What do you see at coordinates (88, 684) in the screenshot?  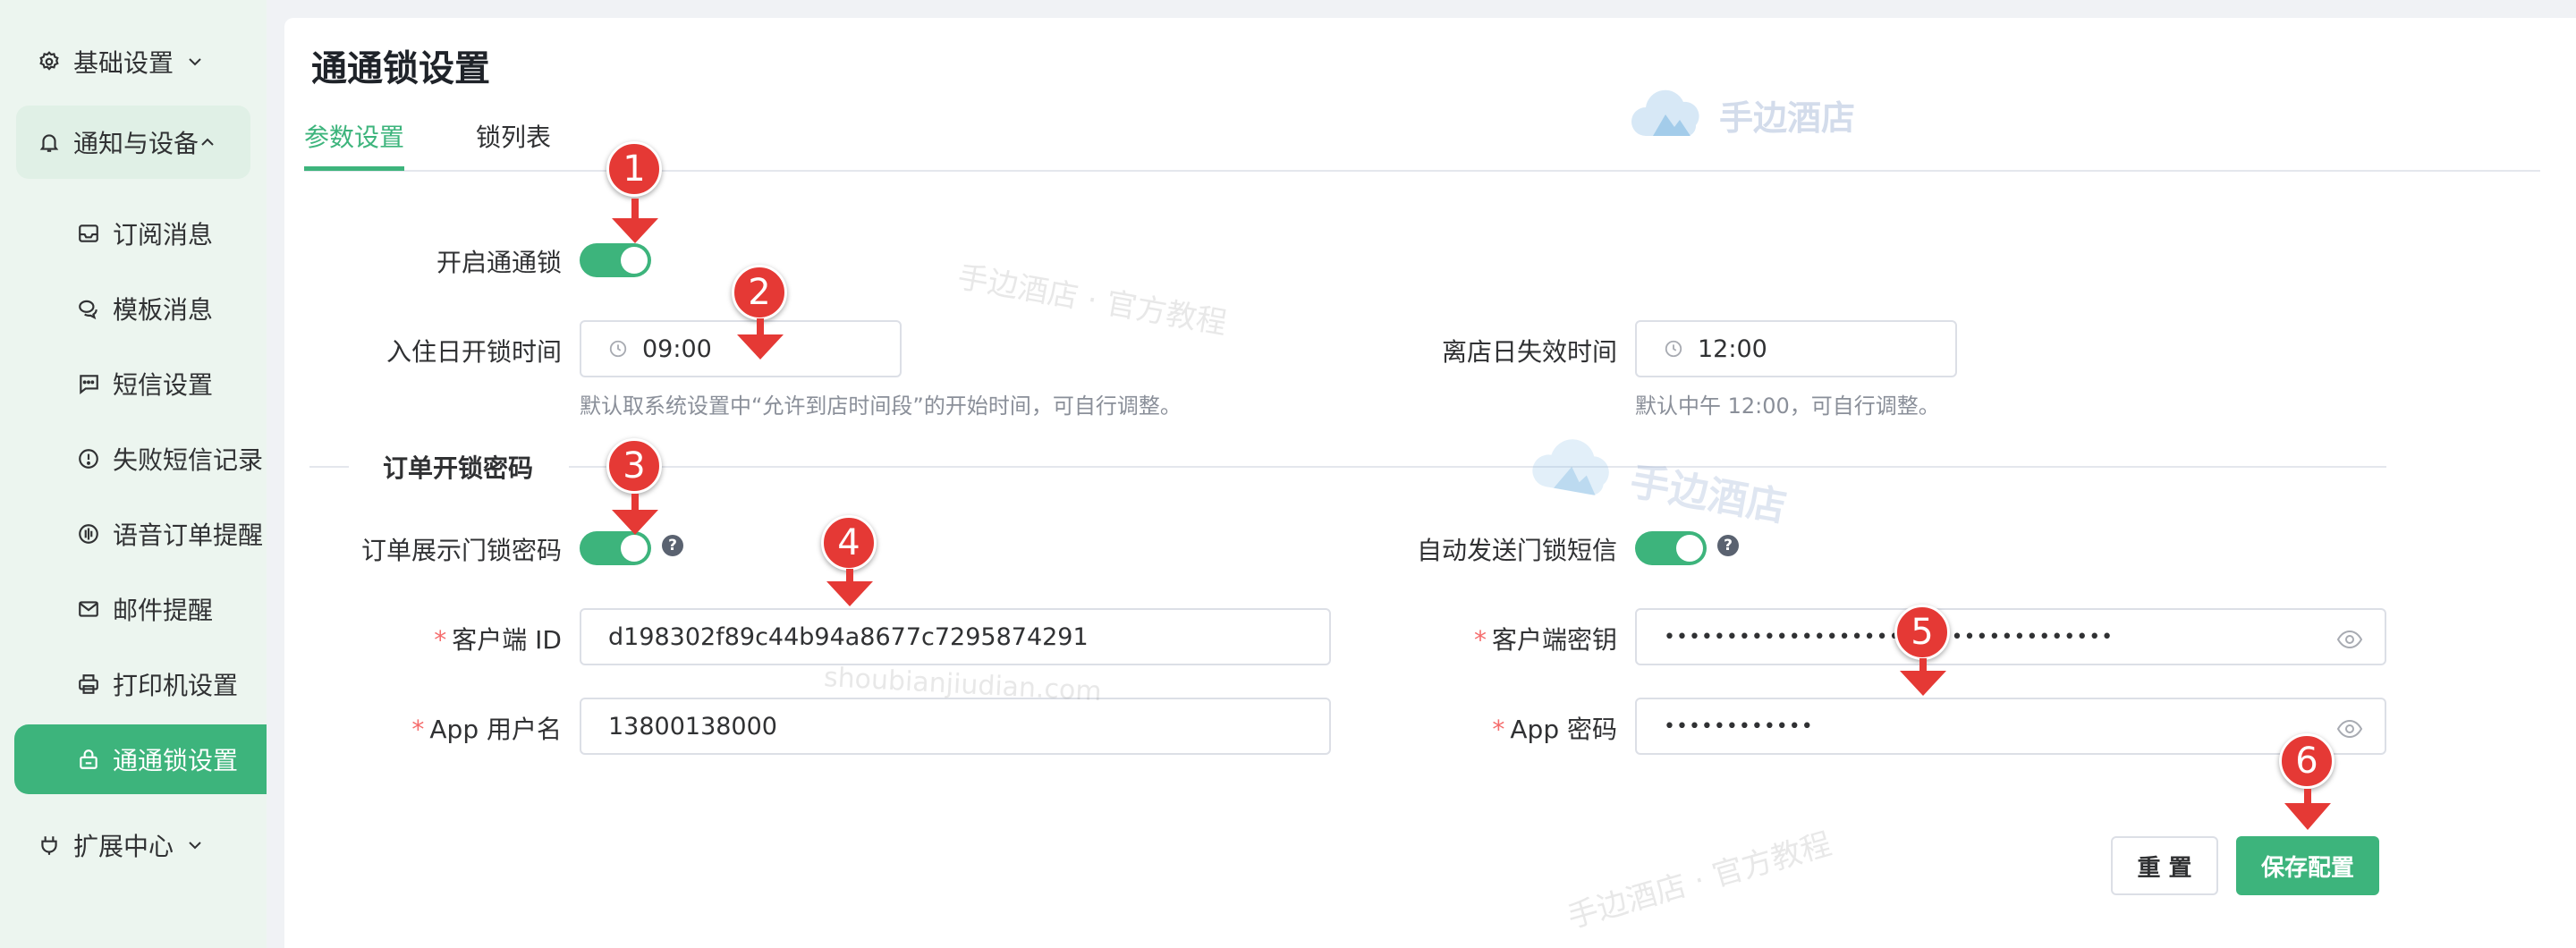 I see `printer-icon` at bounding box center [88, 684].